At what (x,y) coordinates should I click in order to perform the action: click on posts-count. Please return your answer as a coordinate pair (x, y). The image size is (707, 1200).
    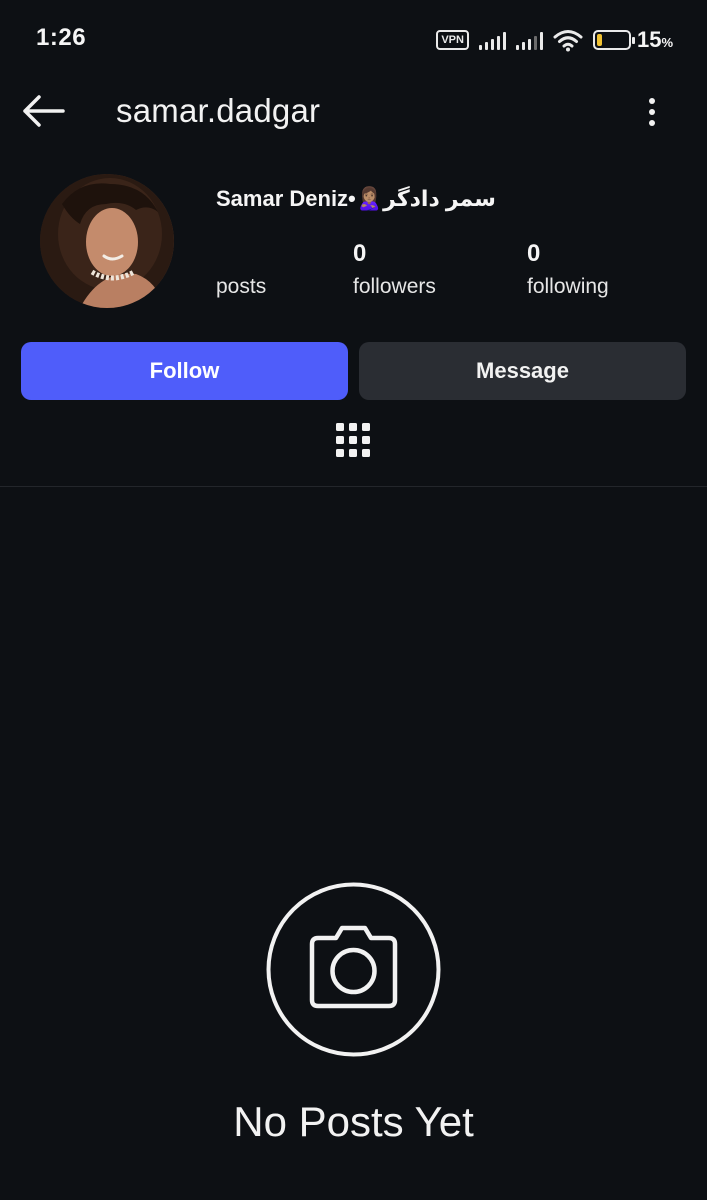
    Looking at the image, I should click on (241, 256).